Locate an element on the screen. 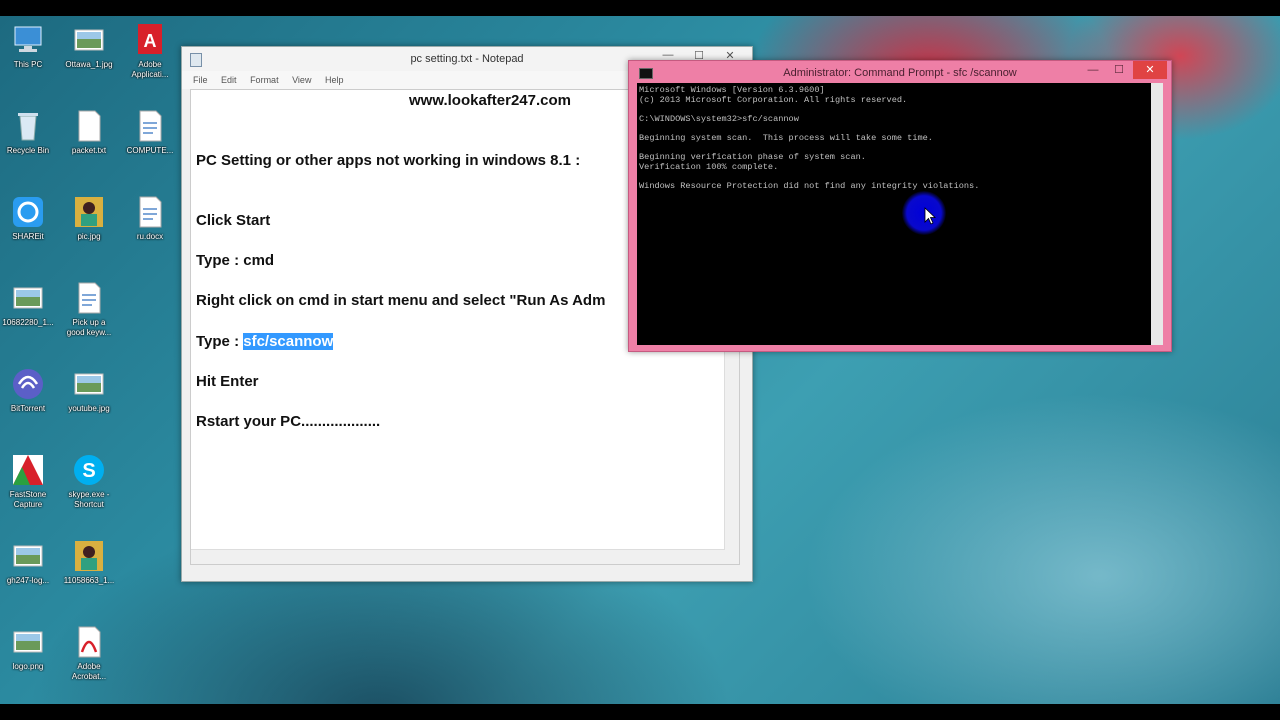 The width and height of the screenshot is (1280, 720). recycle-bin-icon is located at coordinates (28, 126).